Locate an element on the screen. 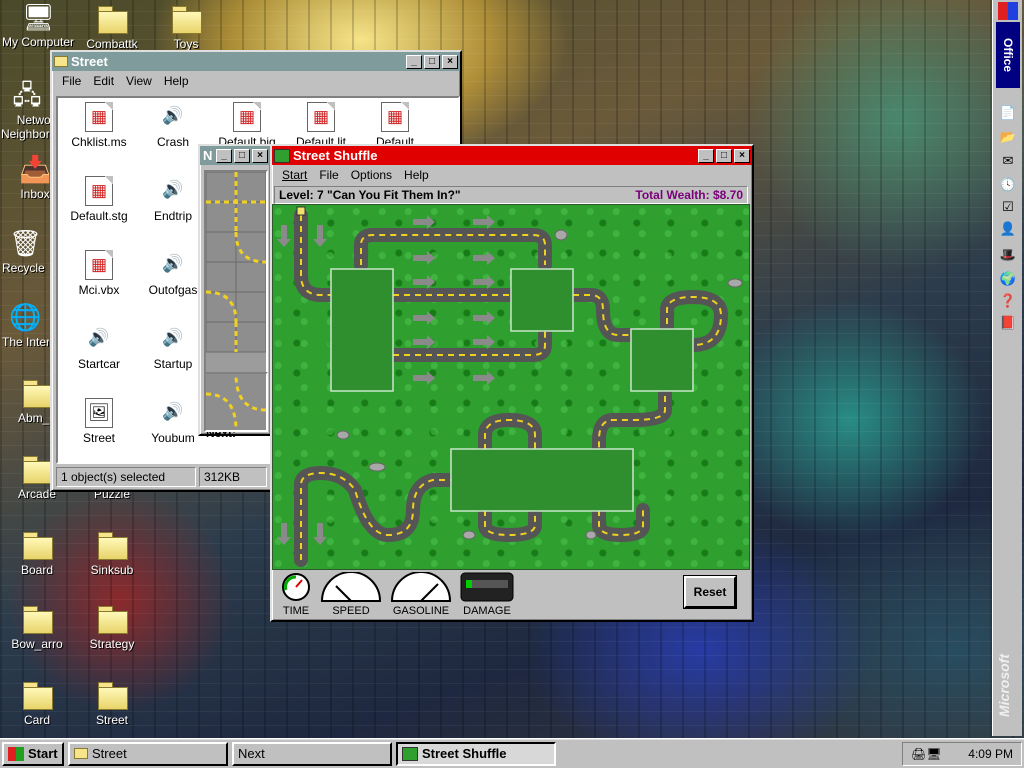 This screenshot has width=1024, height=768. desktop-icon-strategy: Strategy is located at coordinates (112, 627).